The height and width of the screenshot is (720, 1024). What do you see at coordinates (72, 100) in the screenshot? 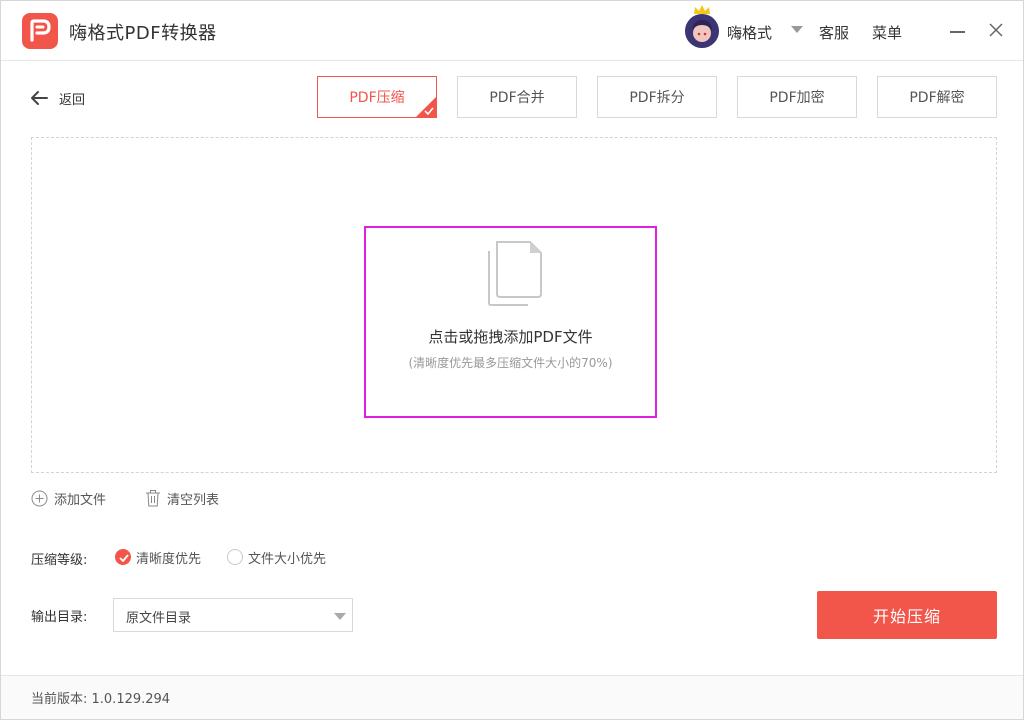
I see `back-label: 返回` at bounding box center [72, 100].